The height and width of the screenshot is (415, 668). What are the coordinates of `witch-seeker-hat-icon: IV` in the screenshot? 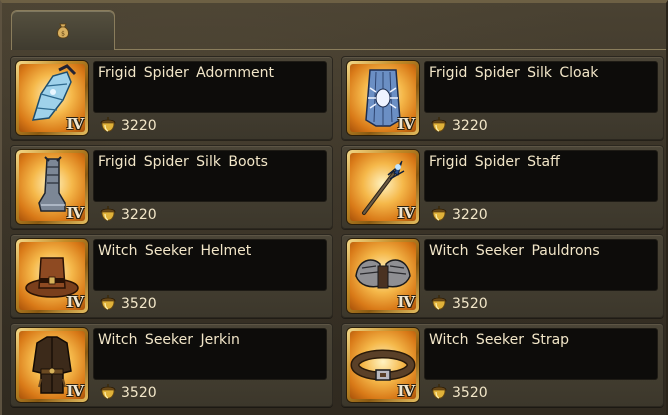 It's located at (52, 276).